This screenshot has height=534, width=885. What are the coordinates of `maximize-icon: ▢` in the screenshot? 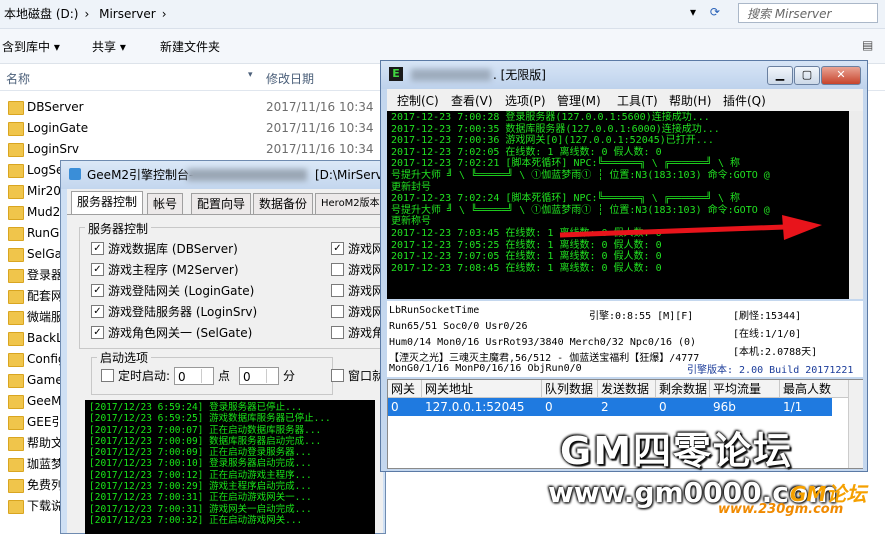 It's located at (807, 75).